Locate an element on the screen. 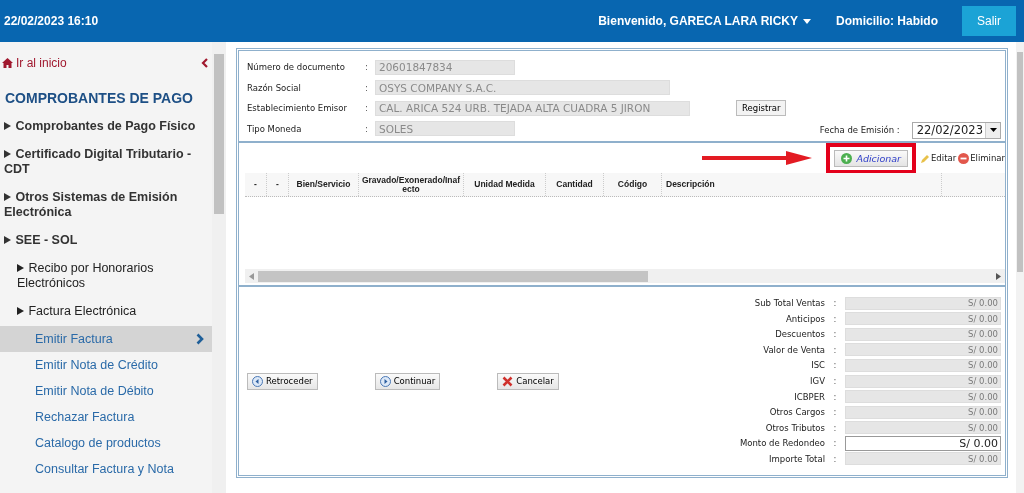  total-label: Anticipos is located at coordinates (805, 318).